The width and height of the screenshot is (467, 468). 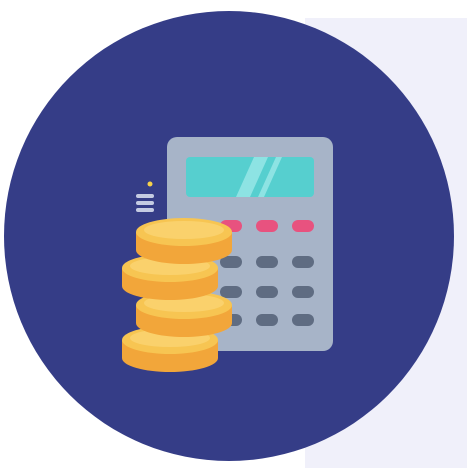 What do you see at coordinates (184, 241) in the screenshot?
I see `coin` at bounding box center [184, 241].